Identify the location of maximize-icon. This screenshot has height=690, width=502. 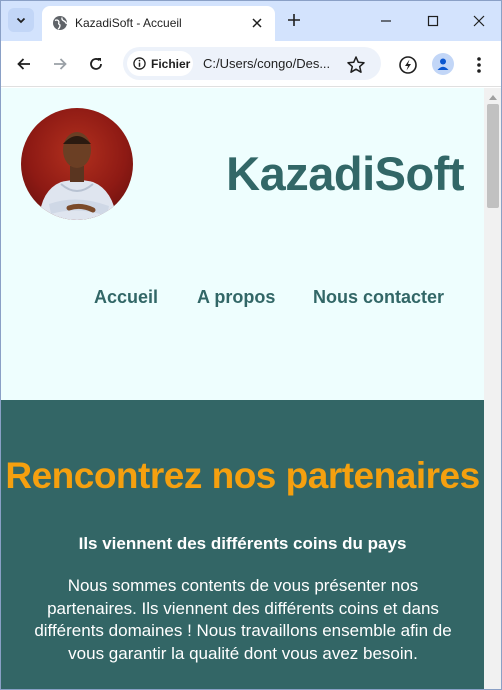
(433, 21).